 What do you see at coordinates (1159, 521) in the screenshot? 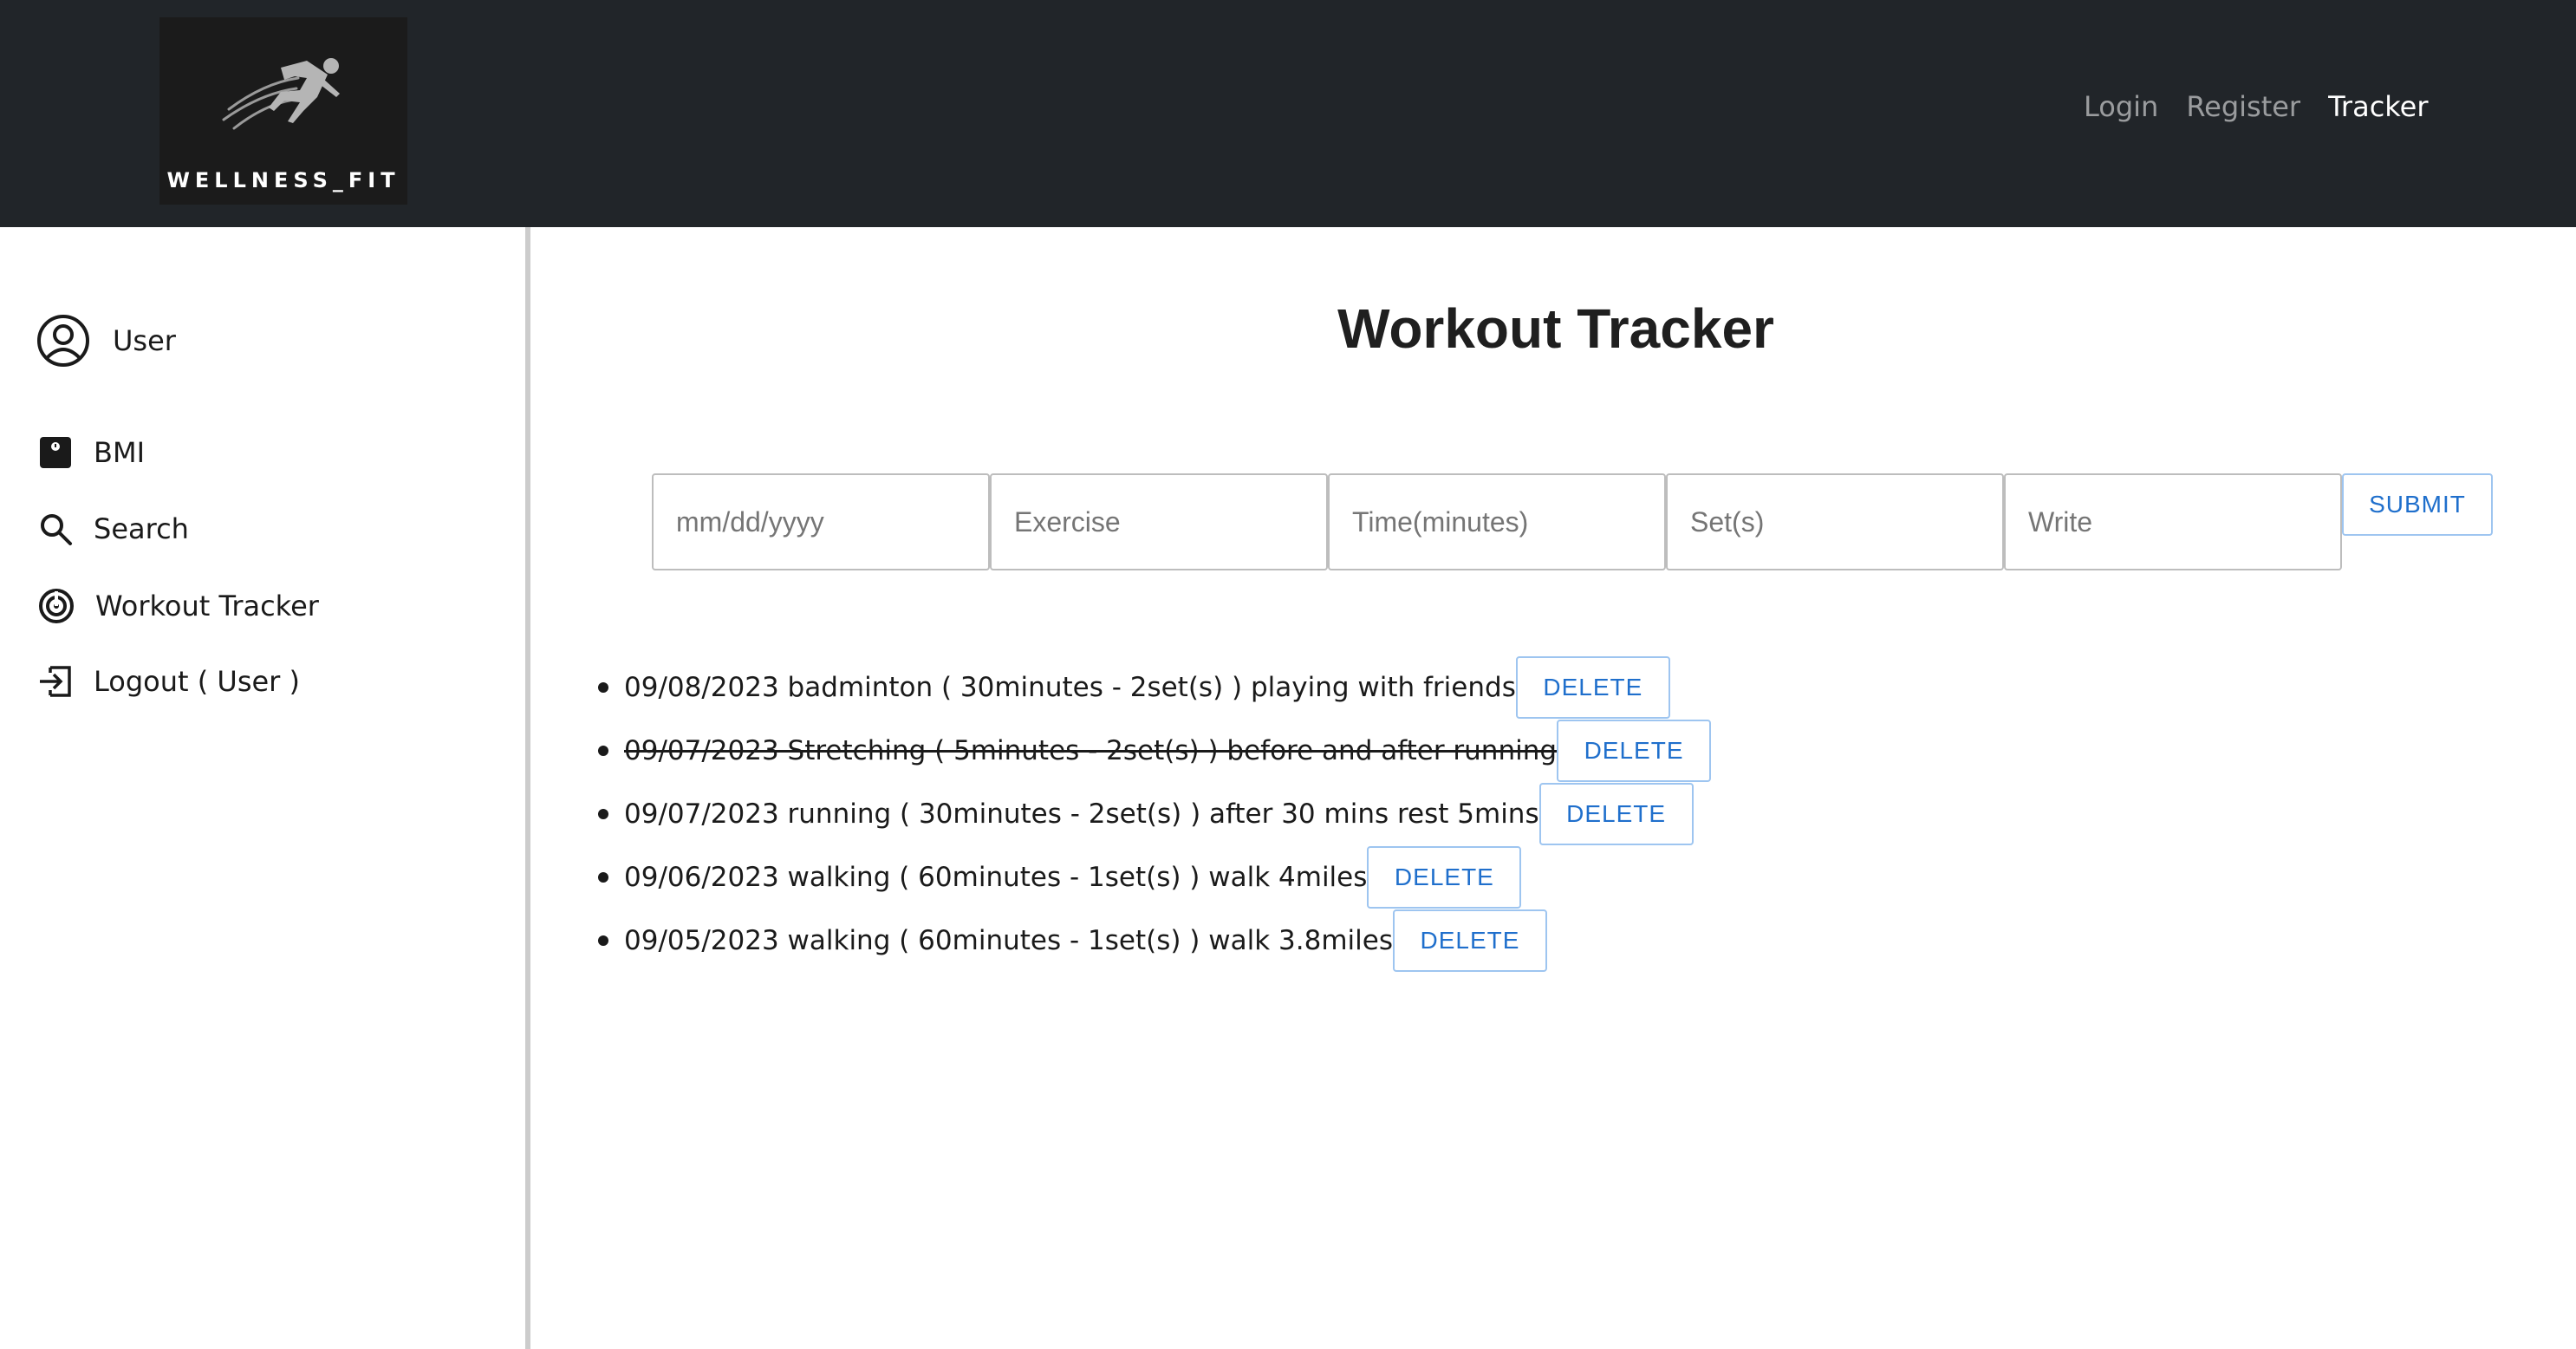
I see `exercise-input` at bounding box center [1159, 521].